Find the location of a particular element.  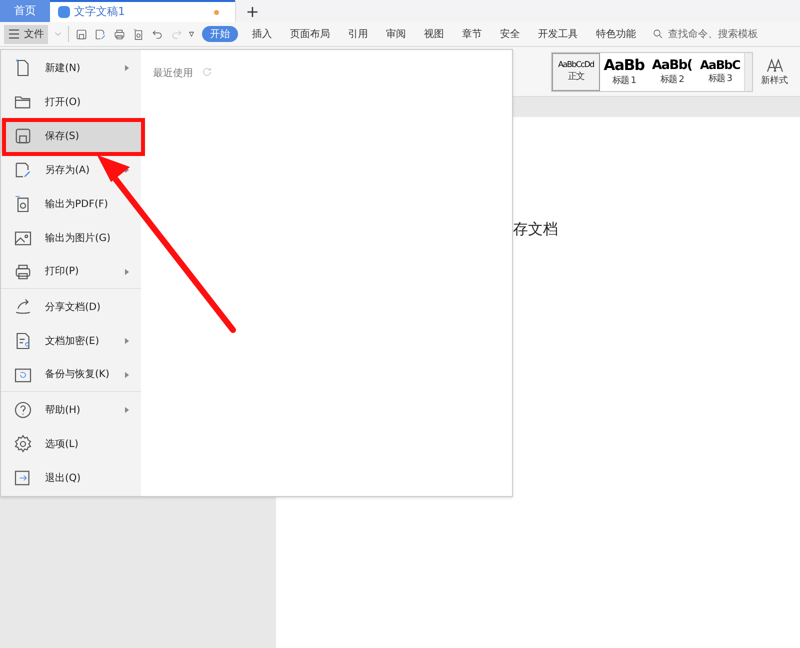

ribbon-tab: 视图 is located at coordinates (434, 34).